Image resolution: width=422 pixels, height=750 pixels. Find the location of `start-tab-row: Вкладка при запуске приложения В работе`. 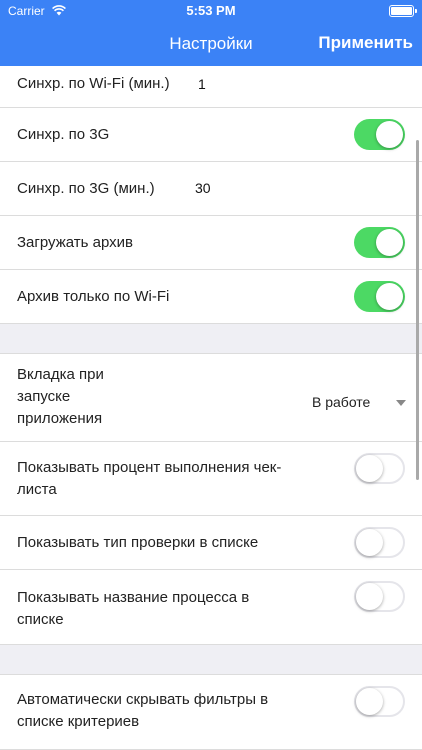

start-tab-row: Вкладка при запуске приложения В работе is located at coordinates (211, 398).